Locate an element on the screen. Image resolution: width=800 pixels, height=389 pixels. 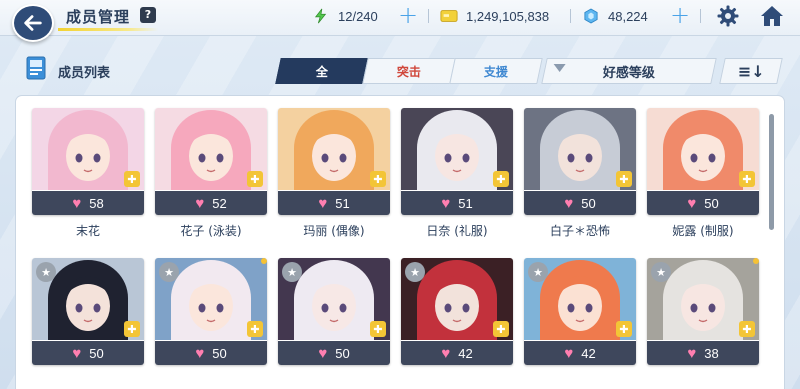
gem-display: 48,224 is located at coordinates (615, 16).